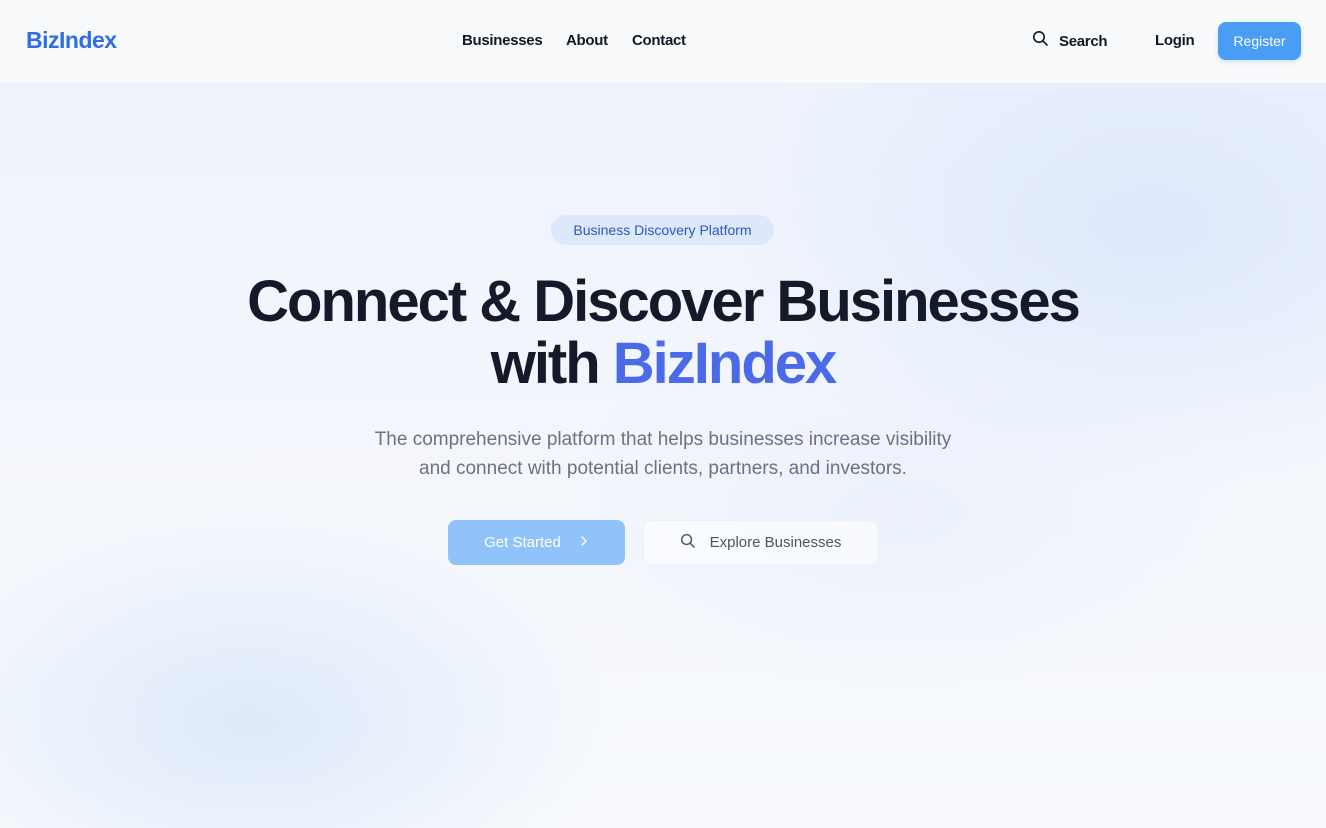  I want to click on search-label: Search, so click(1083, 41).